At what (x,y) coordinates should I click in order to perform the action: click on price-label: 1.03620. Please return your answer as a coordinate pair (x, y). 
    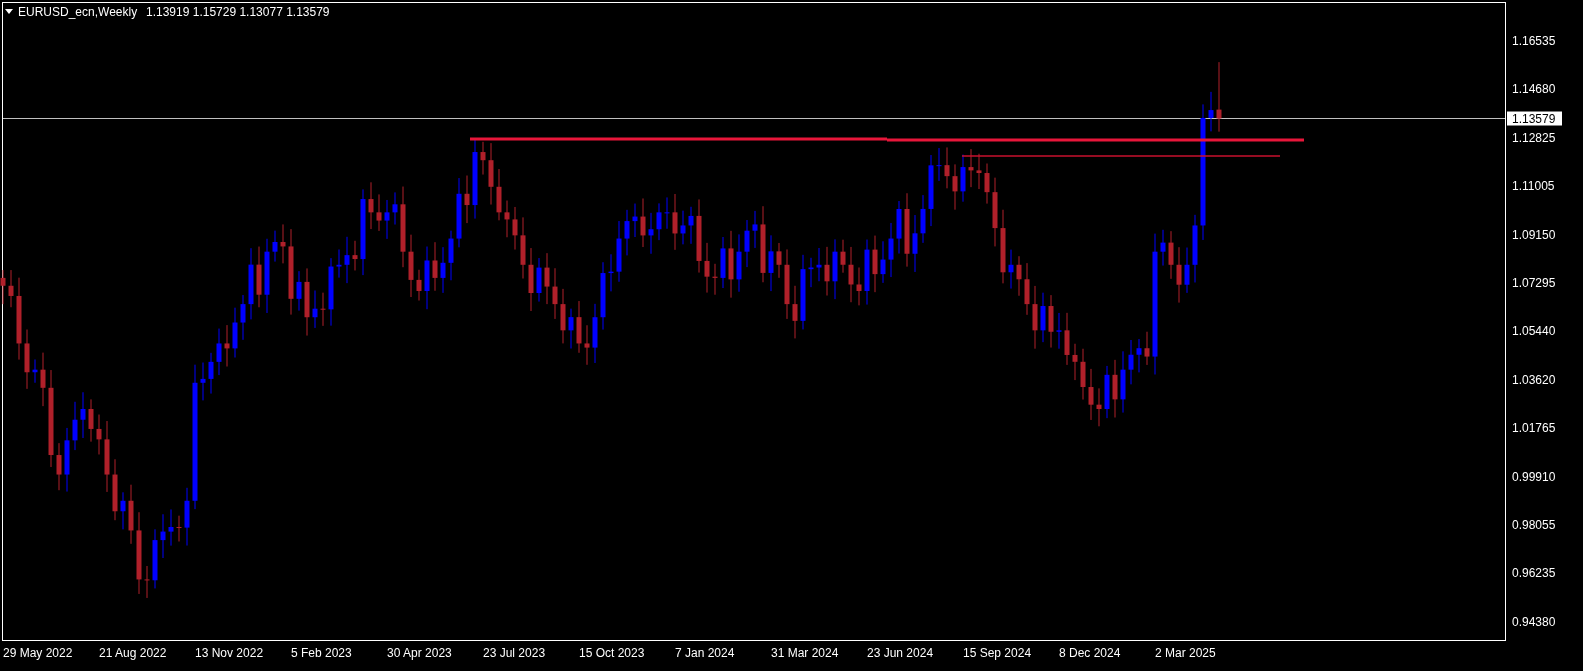
    Looking at the image, I should click on (1534, 379).